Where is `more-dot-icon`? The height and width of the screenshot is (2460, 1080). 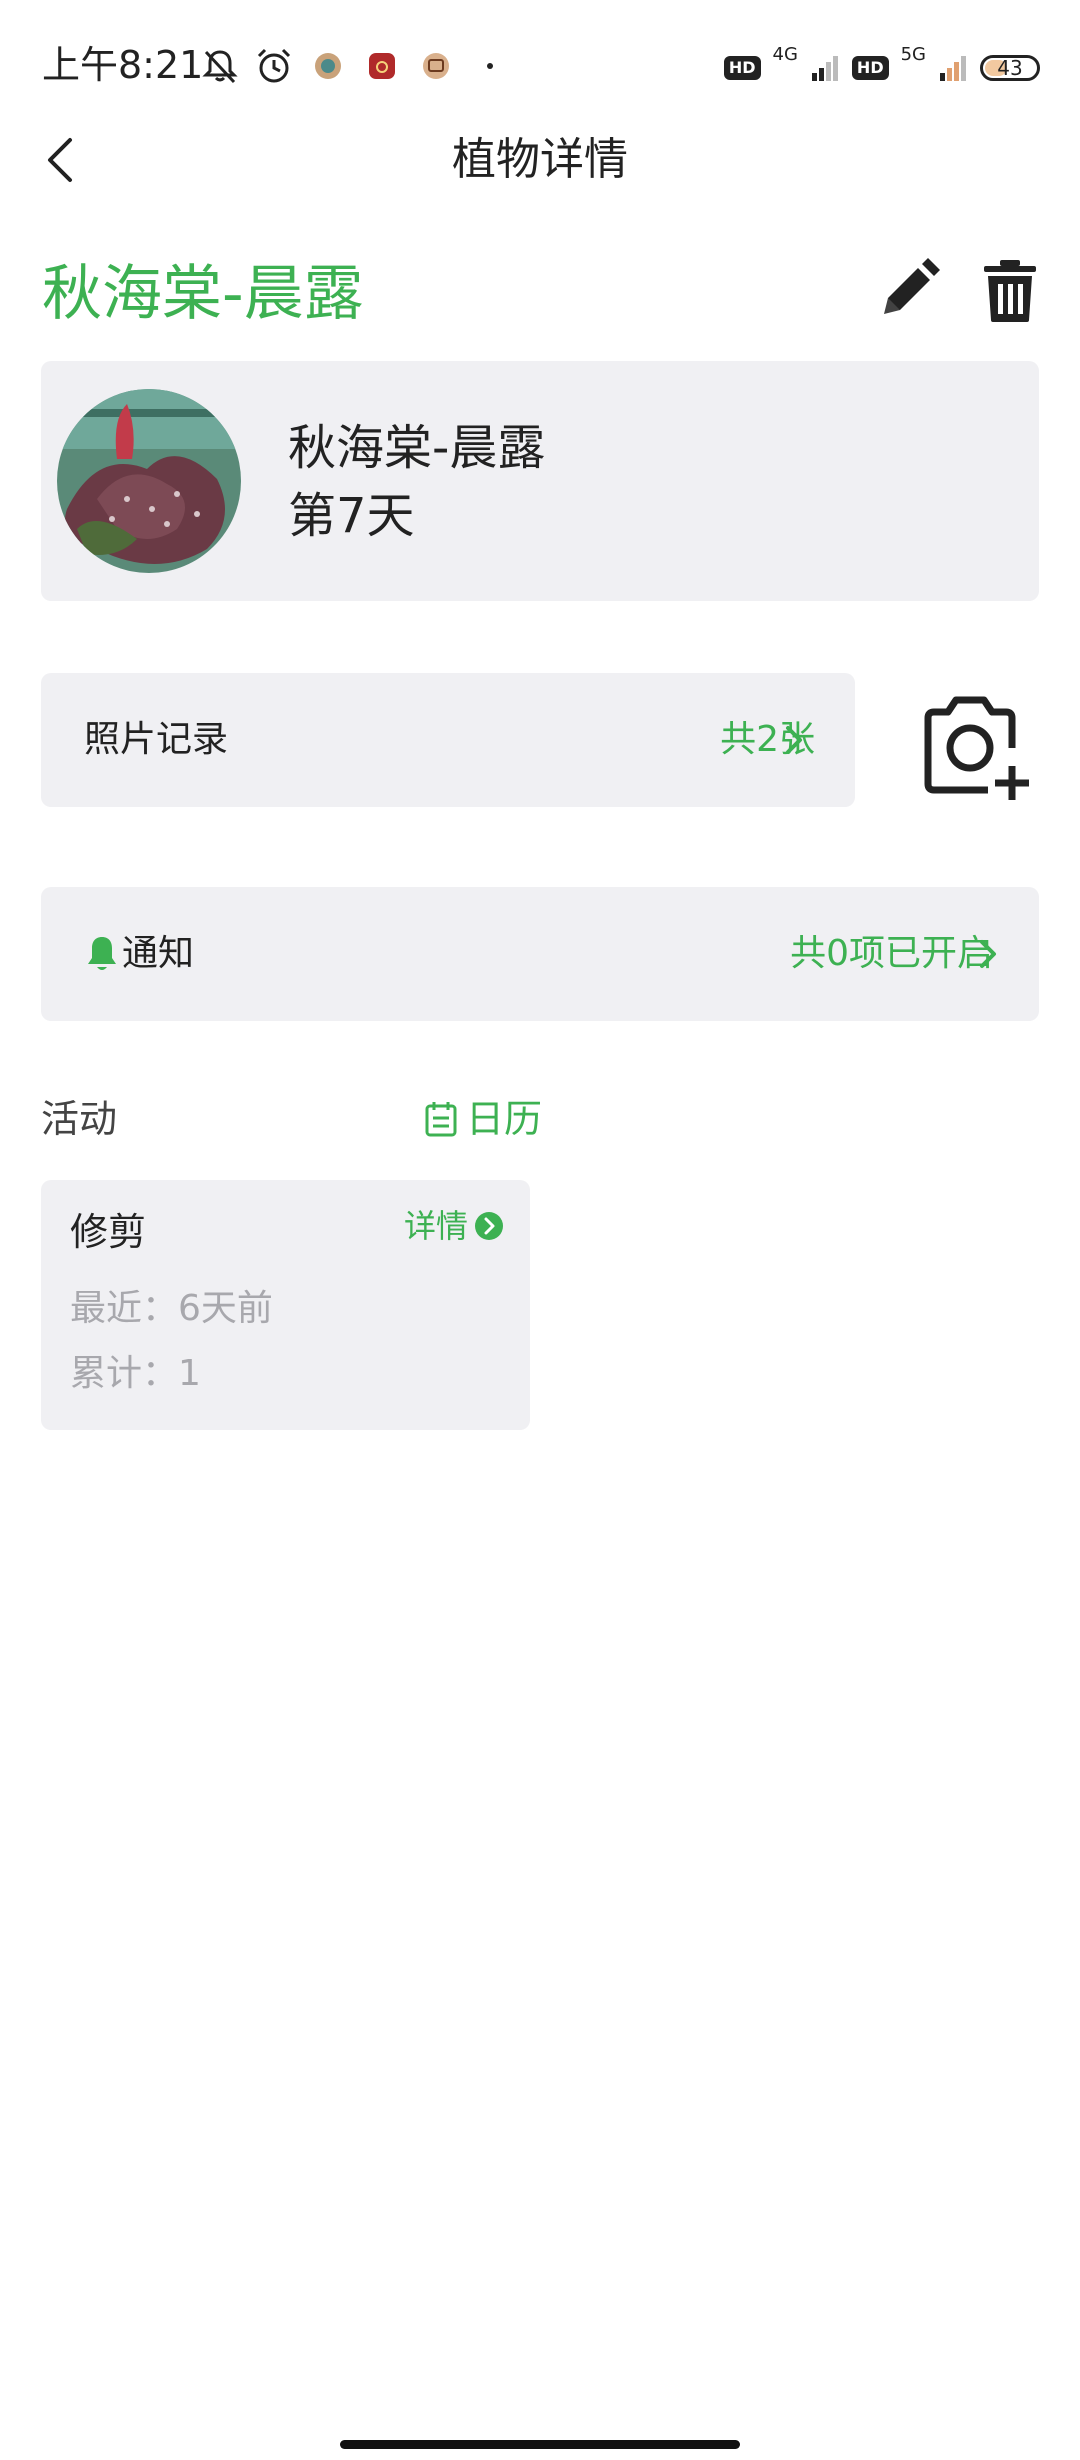 more-dot-icon is located at coordinates (490, 66).